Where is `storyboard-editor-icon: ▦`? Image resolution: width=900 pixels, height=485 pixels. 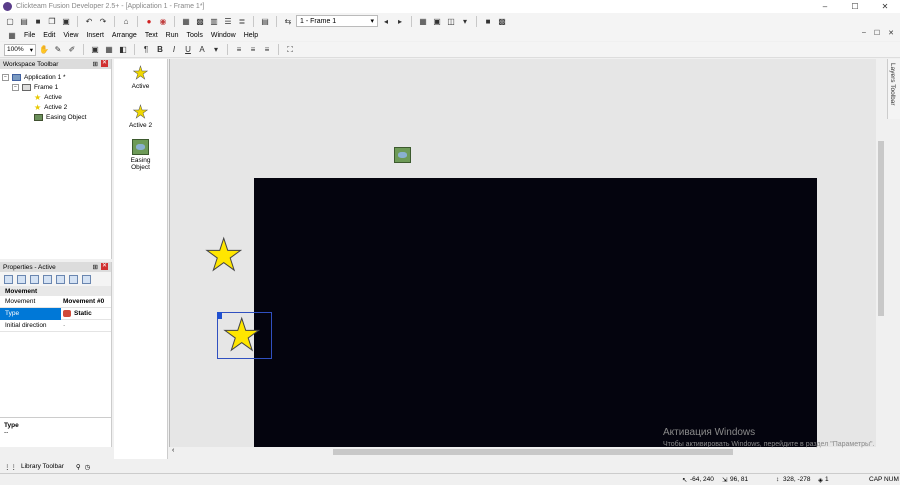 storyboard-editor-icon: ▦ is located at coordinates (186, 21).